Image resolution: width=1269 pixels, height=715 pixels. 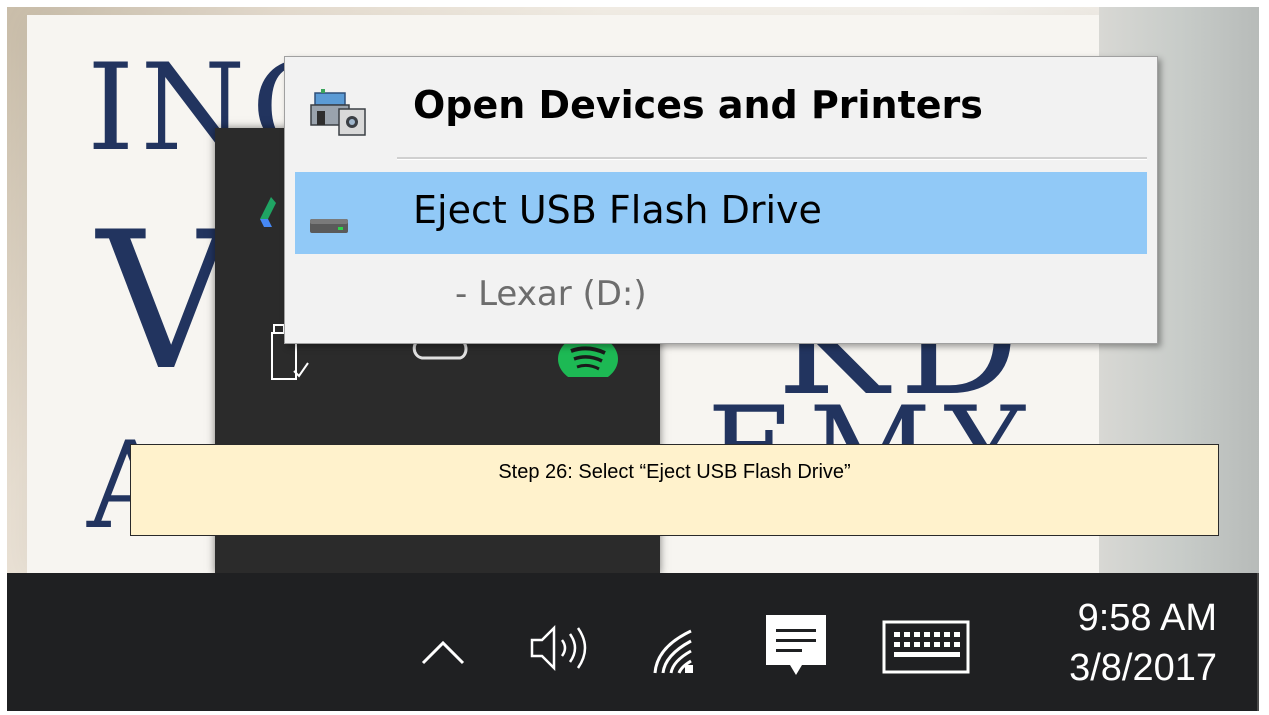 I want to click on frame-right, so click(x=1264, y=357).